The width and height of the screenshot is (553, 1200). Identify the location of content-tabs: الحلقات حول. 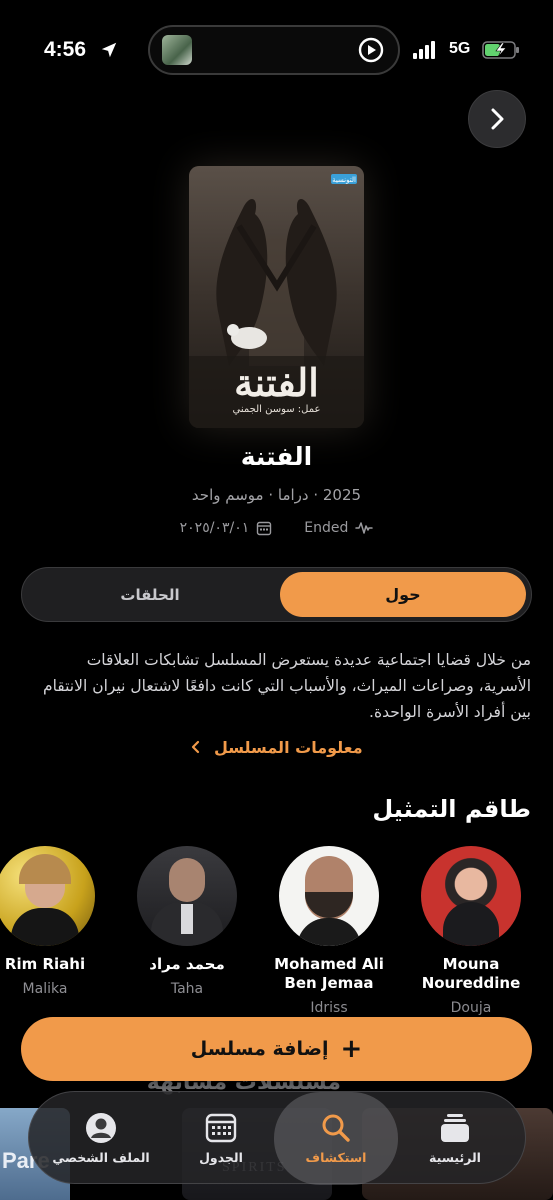
(276, 594).